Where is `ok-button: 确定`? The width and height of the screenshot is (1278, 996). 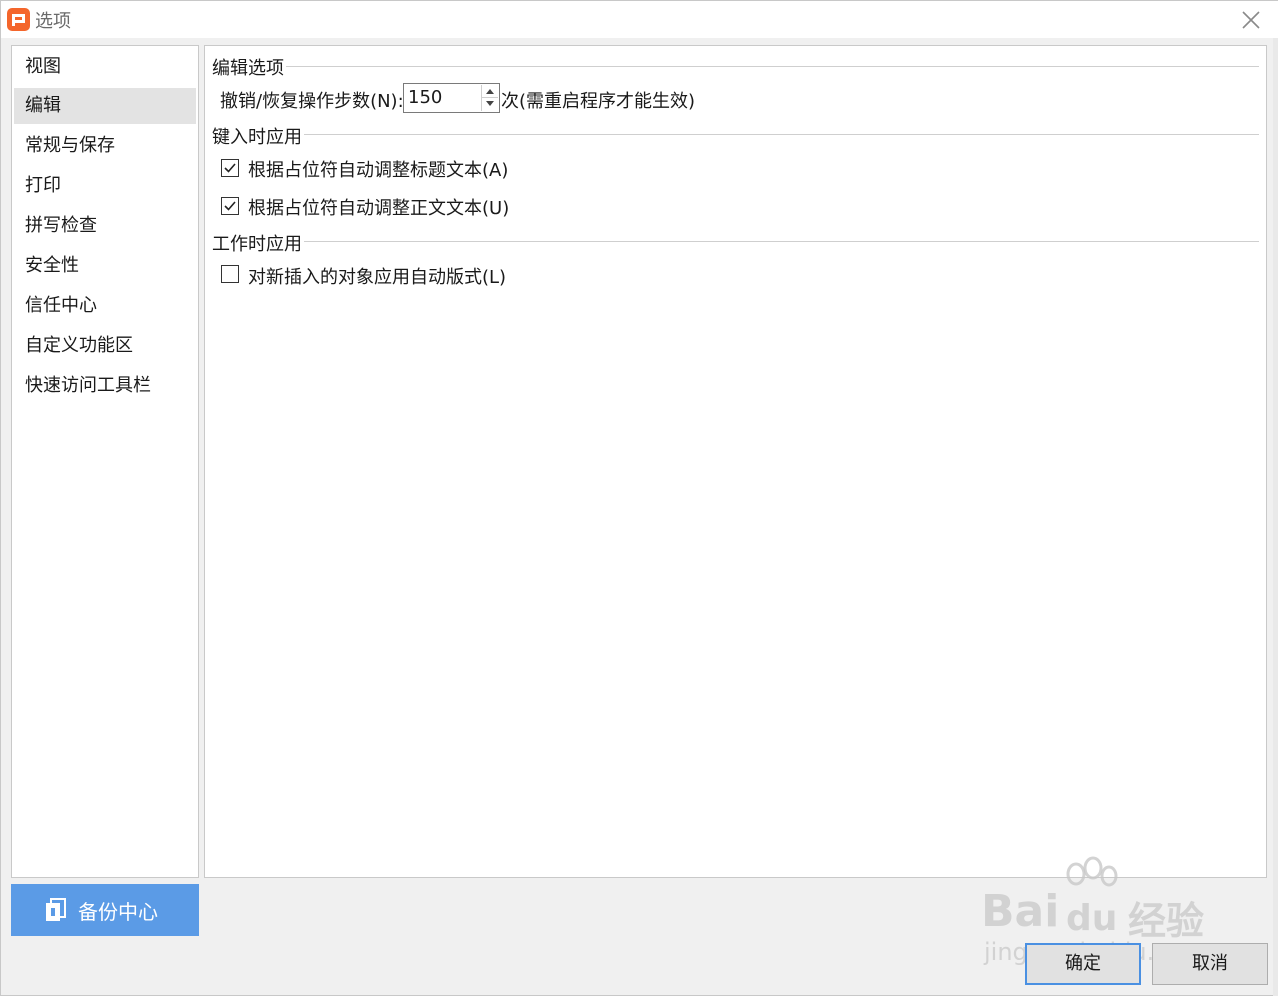
ok-button: 确定 is located at coordinates (1083, 964).